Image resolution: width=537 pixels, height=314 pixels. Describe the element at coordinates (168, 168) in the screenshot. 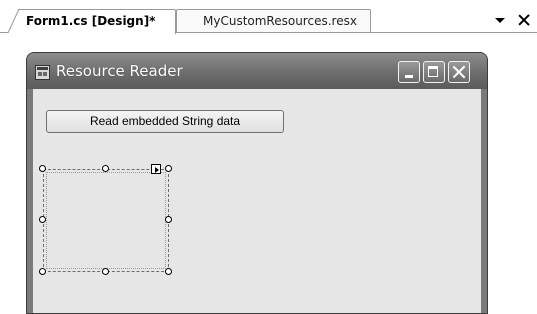

I see `resize-handle-top-right` at that location.